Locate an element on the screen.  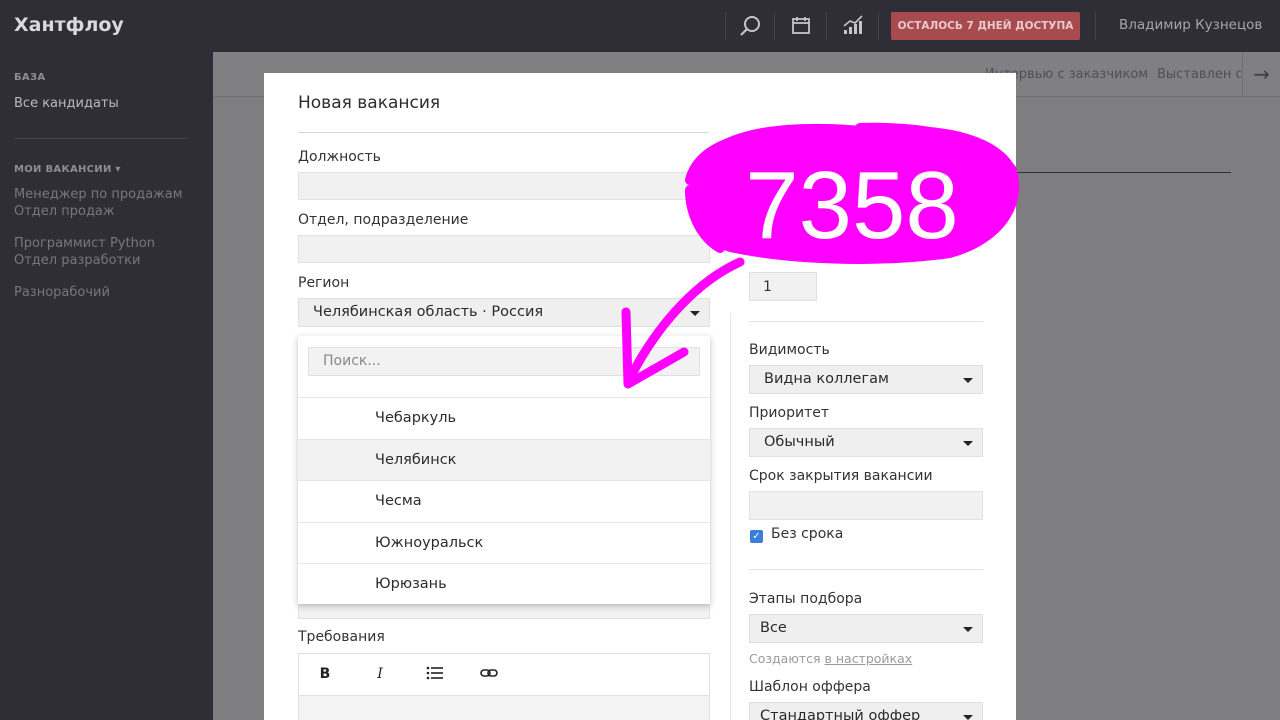
visibility-value: Видна коллегам is located at coordinates (826, 379).